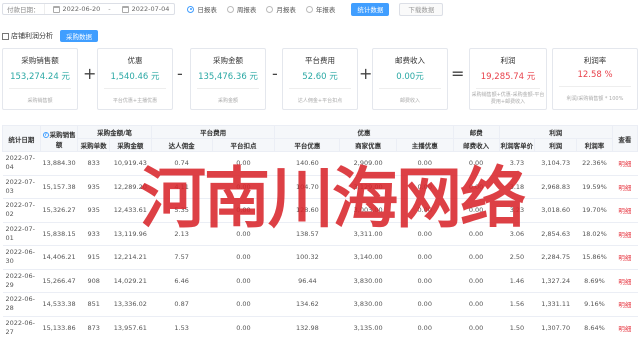 The image size is (640, 338). I want to click on cell-amount: 12,214.21, so click(130, 257).